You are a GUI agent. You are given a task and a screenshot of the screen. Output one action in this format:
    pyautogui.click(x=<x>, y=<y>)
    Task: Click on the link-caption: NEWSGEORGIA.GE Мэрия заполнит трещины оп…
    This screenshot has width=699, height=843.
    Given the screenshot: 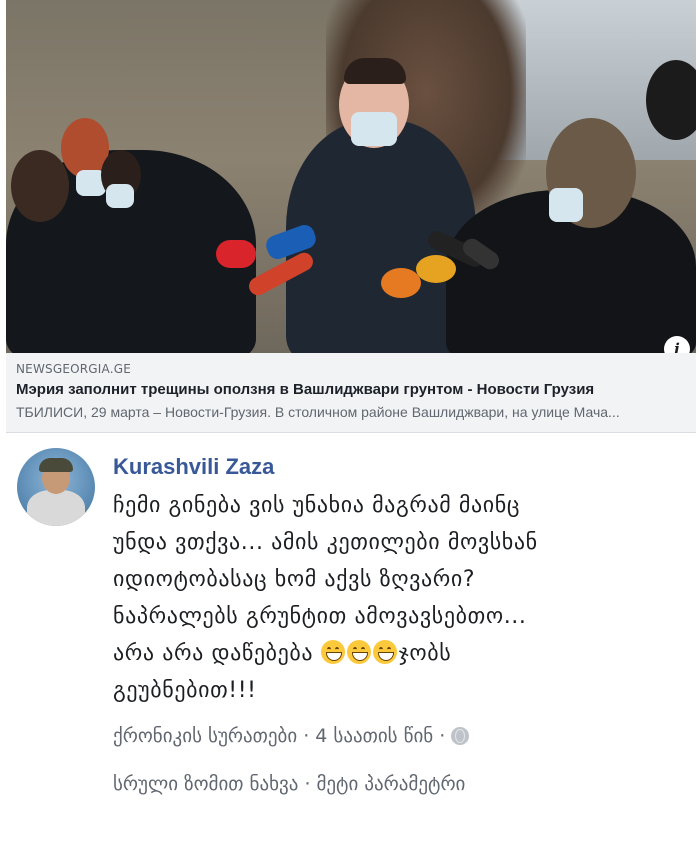 What is the action you would take?
    pyautogui.click(x=351, y=392)
    